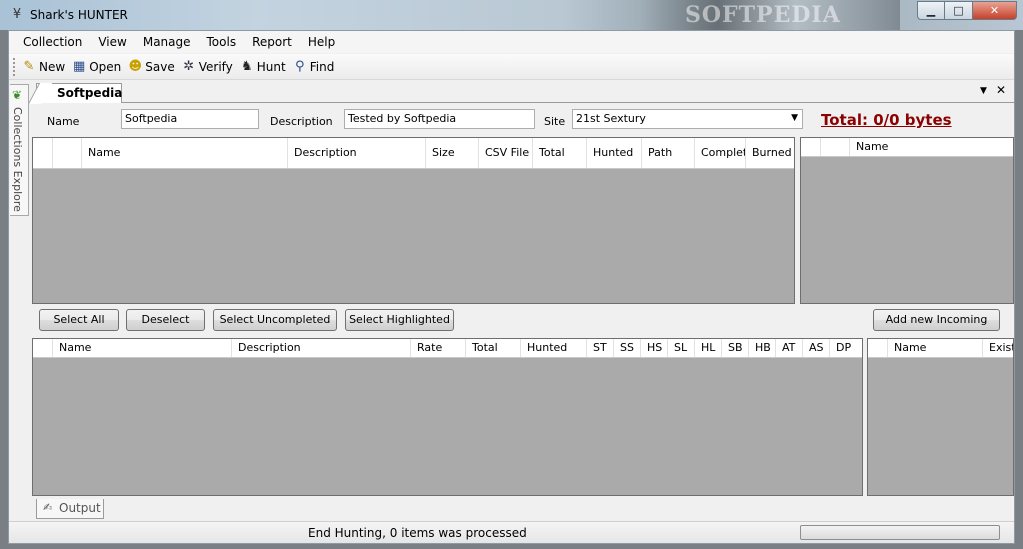  I want to click on new-button: ✎ New, so click(43, 66).